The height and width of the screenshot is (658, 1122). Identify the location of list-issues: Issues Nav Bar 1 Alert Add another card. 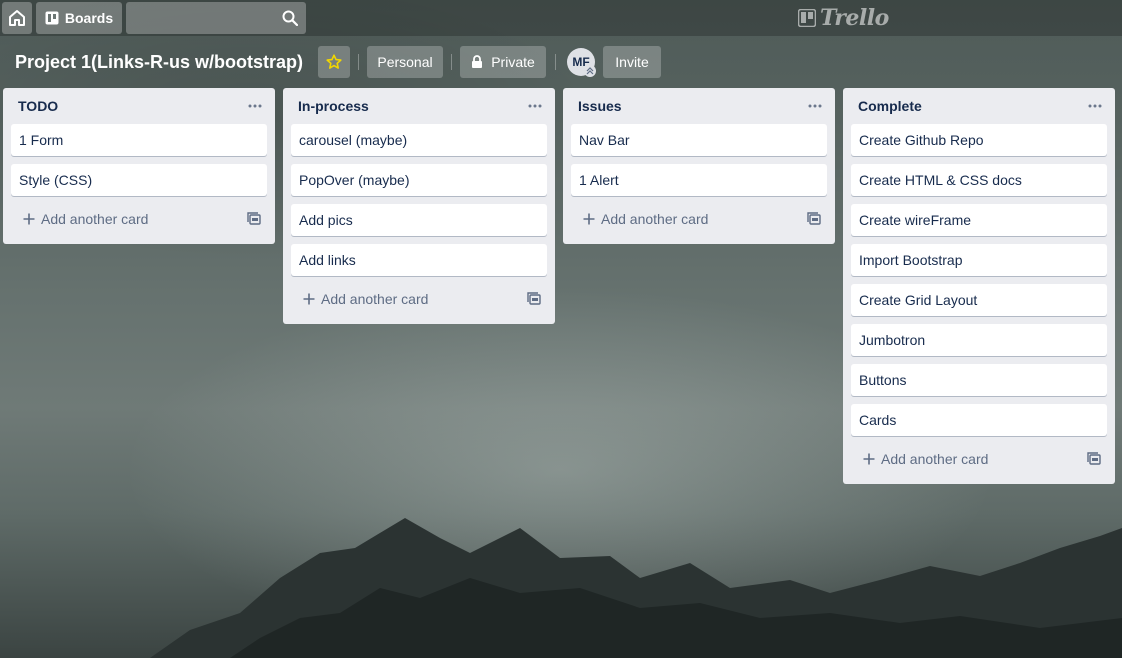
(699, 166).